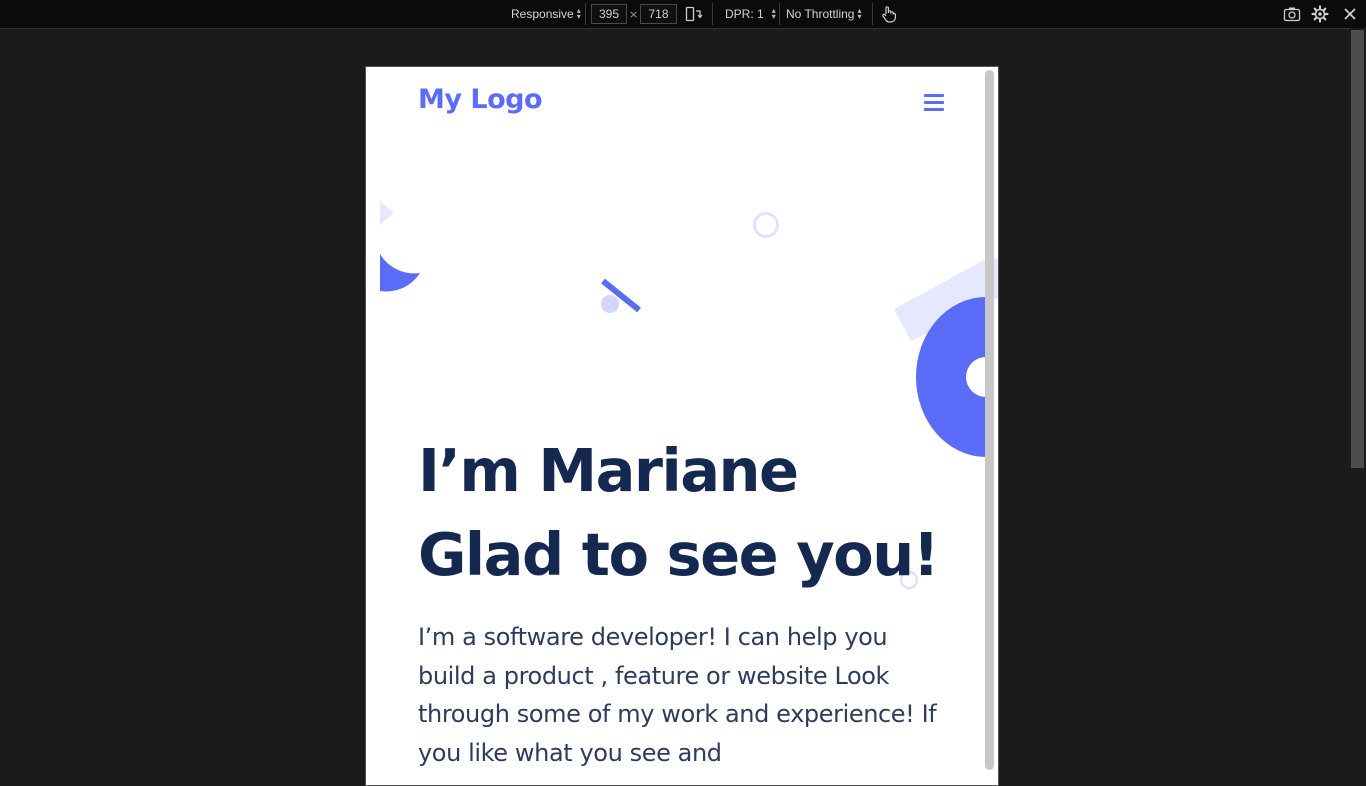  Describe the element at coordinates (387, 213) in the screenshot. I see `triangle-shape` at that location.